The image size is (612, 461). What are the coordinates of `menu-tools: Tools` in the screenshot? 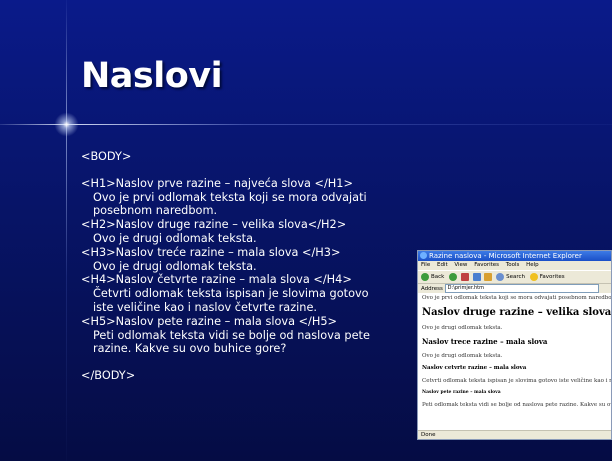 It's located at (513, 265).